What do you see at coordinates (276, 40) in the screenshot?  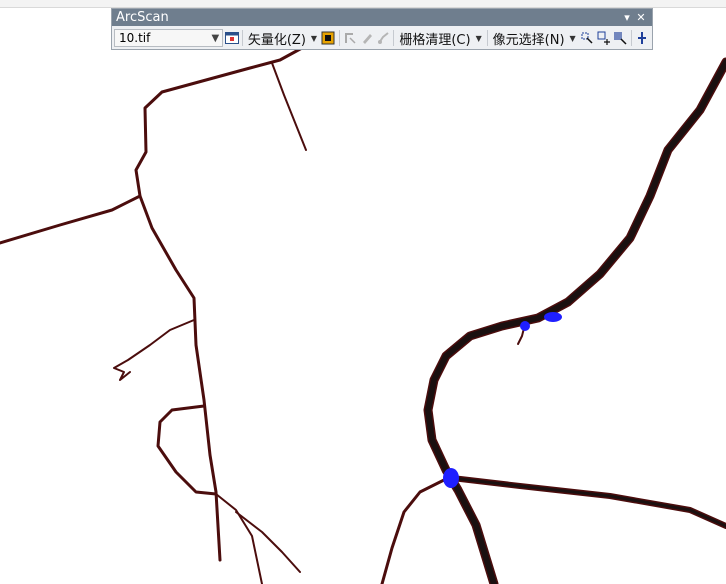 I see `vectorization-menu-label: 矢量化(Z)` at bounding box center [276, 40].